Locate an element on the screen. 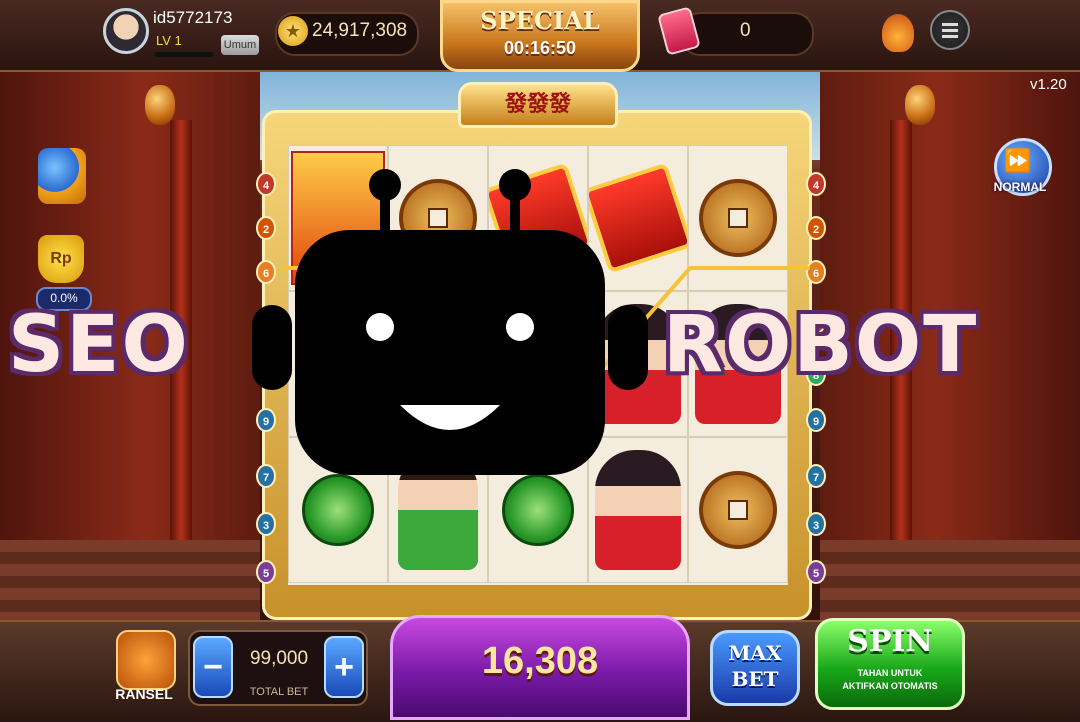 The width and height of the screenshot is (1080, 722). total-bet-label: TOTAL BET is located at coordinates (279, 692).